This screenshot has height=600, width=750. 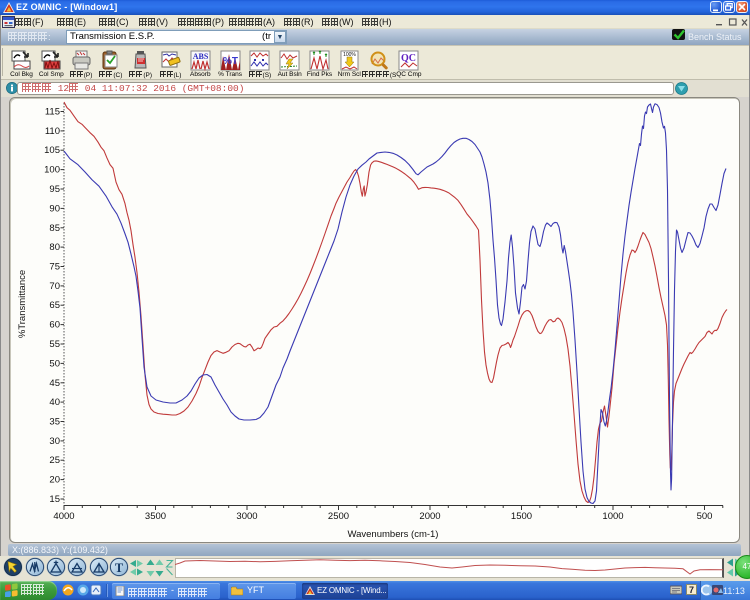 I want to click on svg-text: 20, so click(x=54, y=480).